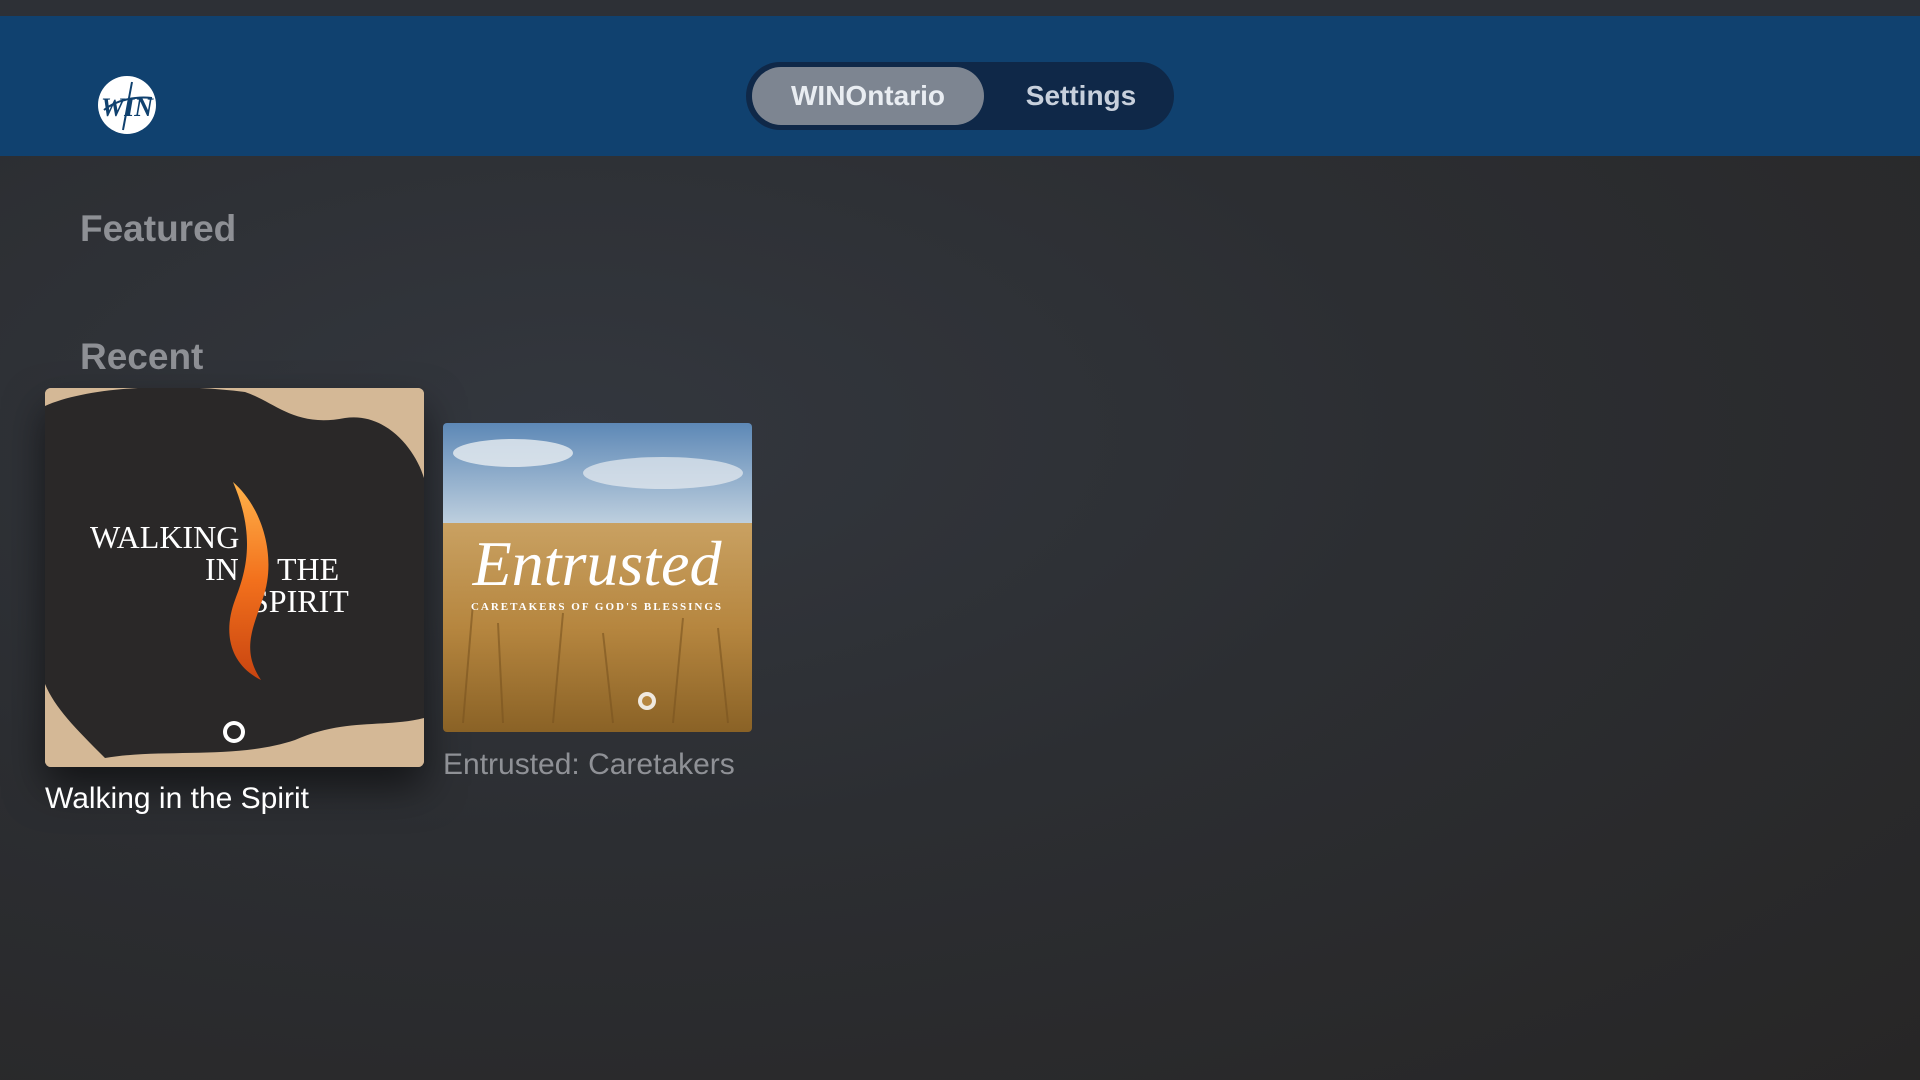 The height and width of the screenshot is (1080, 1920). Describe the element at coordinates (597, 563) in the screenshot. I see `artwork-title: Entrusted` at that location.